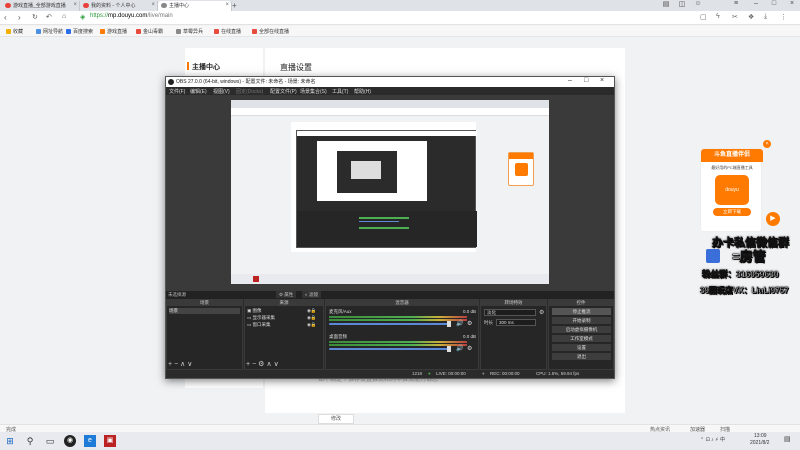 The height and width of the screenshot is (450, 800). Describe the element at coordinates (195, 6) in the screenshot. I see `browser-tab-2: 主播中心 ×` at that location.